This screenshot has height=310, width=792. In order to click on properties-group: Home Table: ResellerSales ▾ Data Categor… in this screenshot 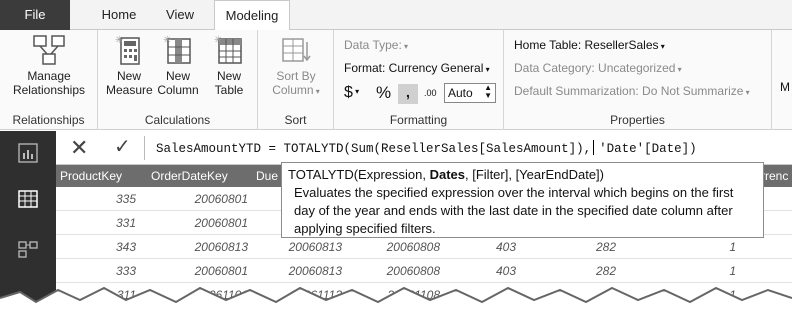, I will do `click(638, 80)`.